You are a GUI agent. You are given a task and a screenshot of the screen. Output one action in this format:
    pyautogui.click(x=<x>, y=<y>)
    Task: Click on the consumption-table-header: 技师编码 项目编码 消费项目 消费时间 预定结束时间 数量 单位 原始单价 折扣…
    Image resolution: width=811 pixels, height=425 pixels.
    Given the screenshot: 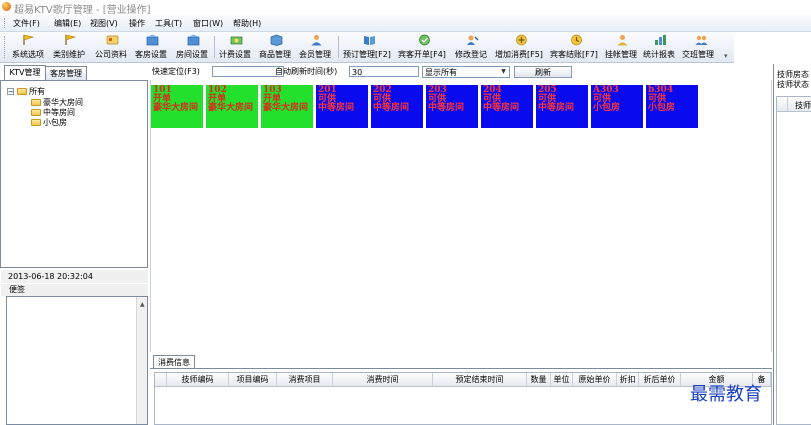 What is the action you would take?
    pyautogui.click(x=463, y=380)
    